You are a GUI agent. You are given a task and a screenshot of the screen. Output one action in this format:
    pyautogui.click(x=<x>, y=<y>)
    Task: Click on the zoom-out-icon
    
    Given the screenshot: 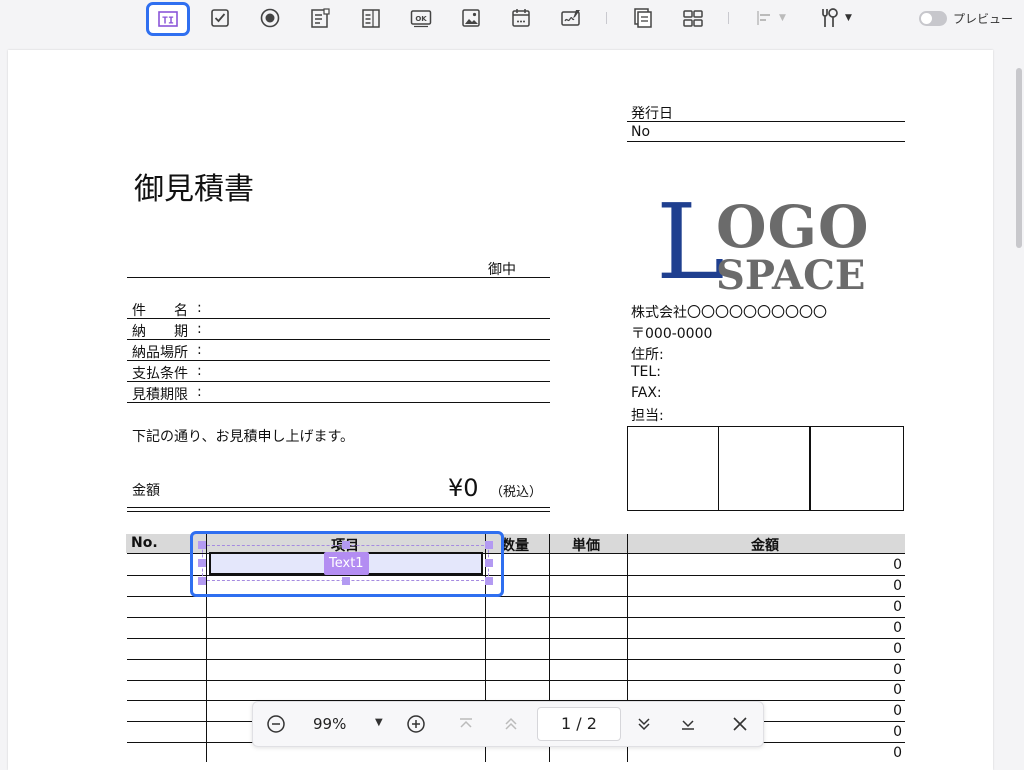 What is the action you would take?
    pyautogui.click(x=276, y=724)
    